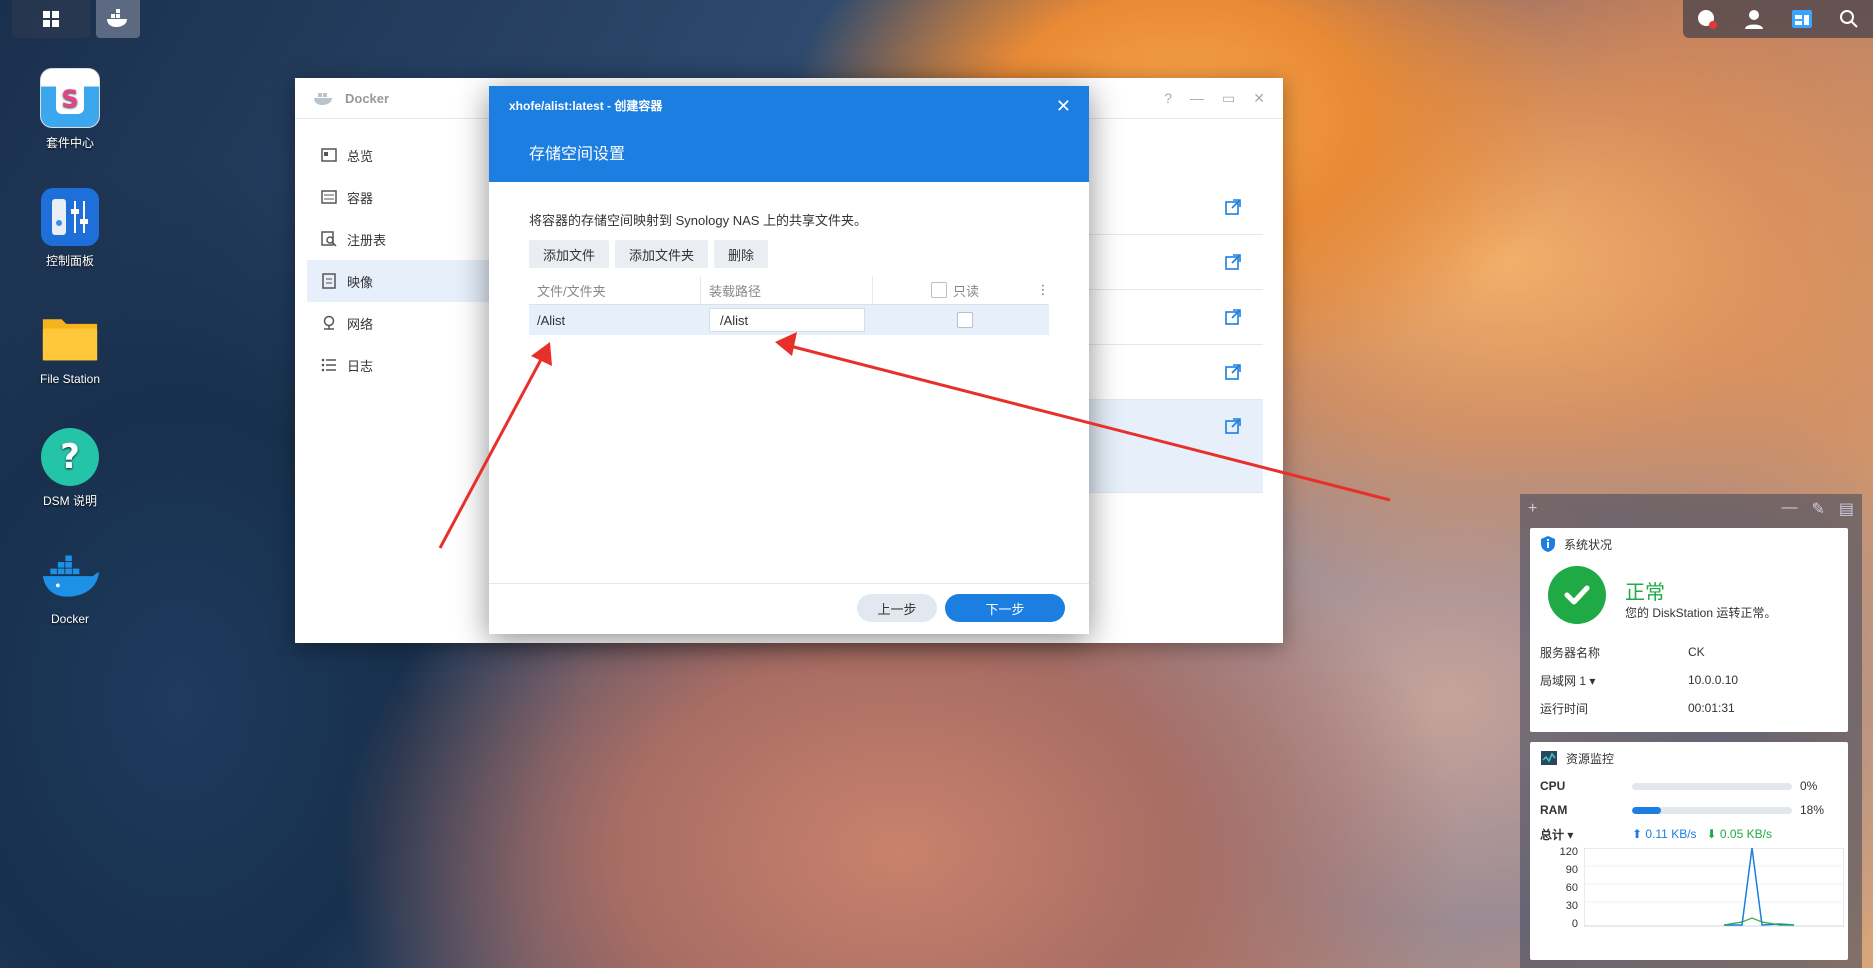 This screenshot has width=1873, height=968. I want to click on pin-icon: ✎, so click(1817, 509).